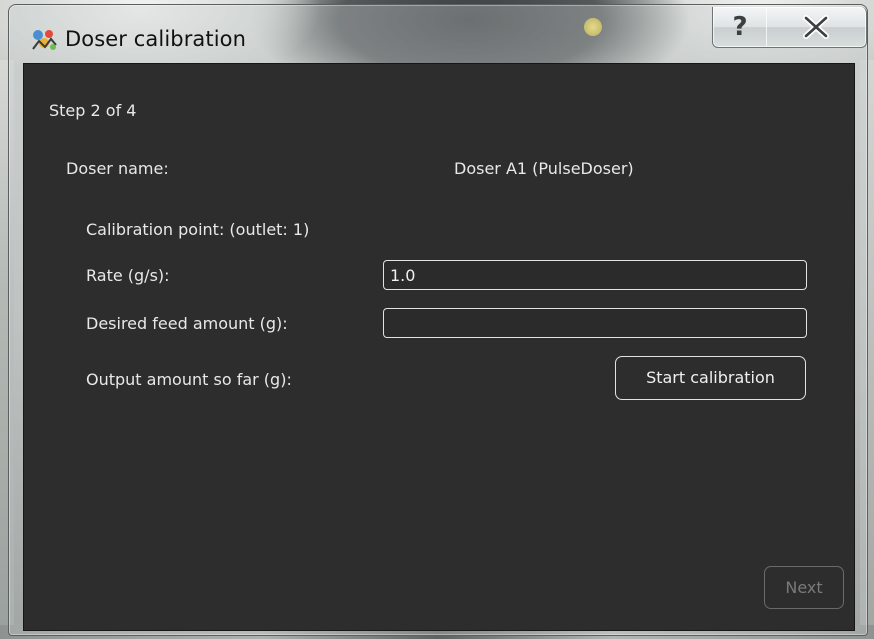 The width and height of the screenshot is (874, 639). Describe the element at coordinates (93, 110) in the screenshot. I see `step-indicator: Step 2 of 4` at that location.